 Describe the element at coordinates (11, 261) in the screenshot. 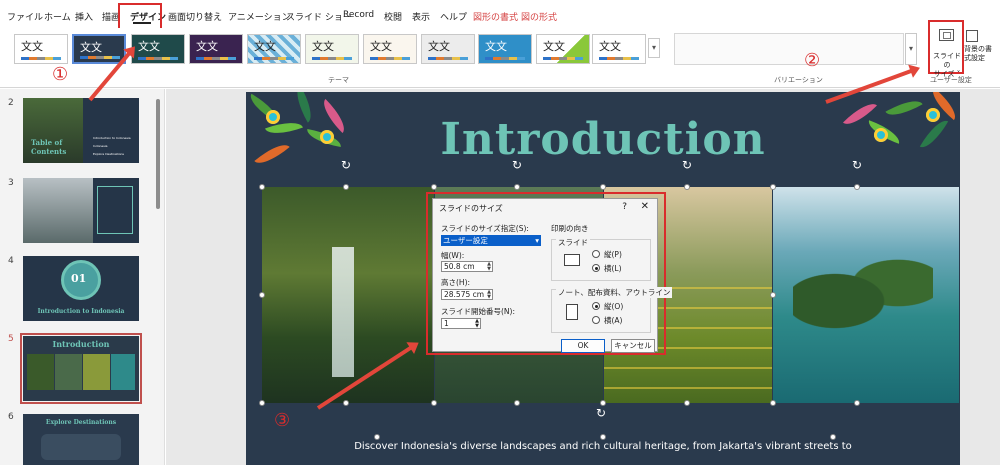

I see `thumbnail-number: 4` at that location.